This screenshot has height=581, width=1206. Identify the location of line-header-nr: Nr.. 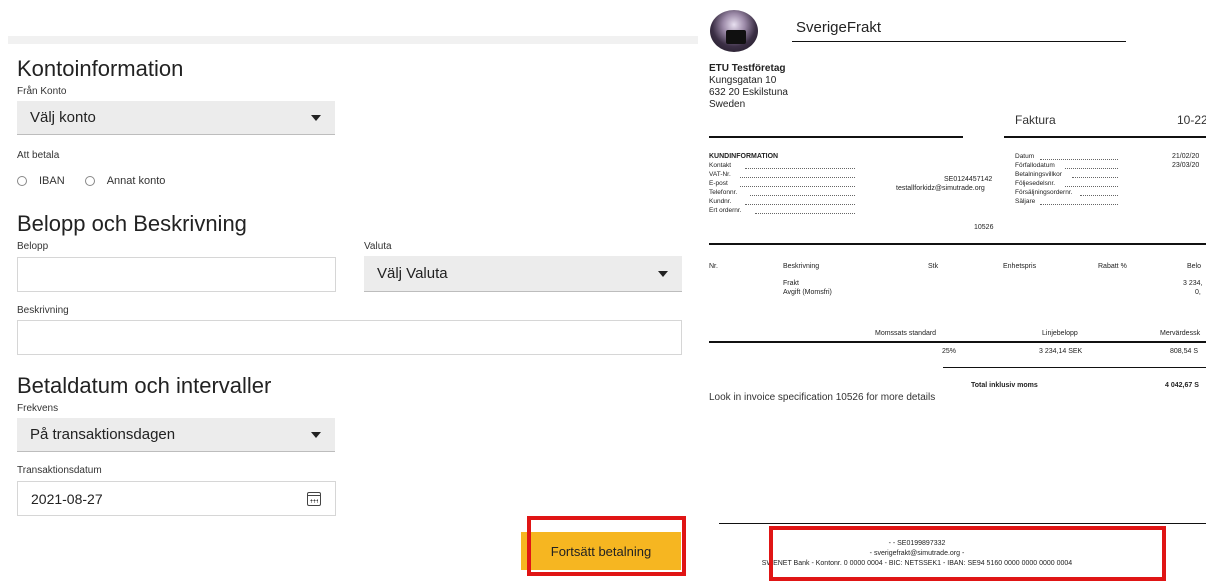
(713, 266).